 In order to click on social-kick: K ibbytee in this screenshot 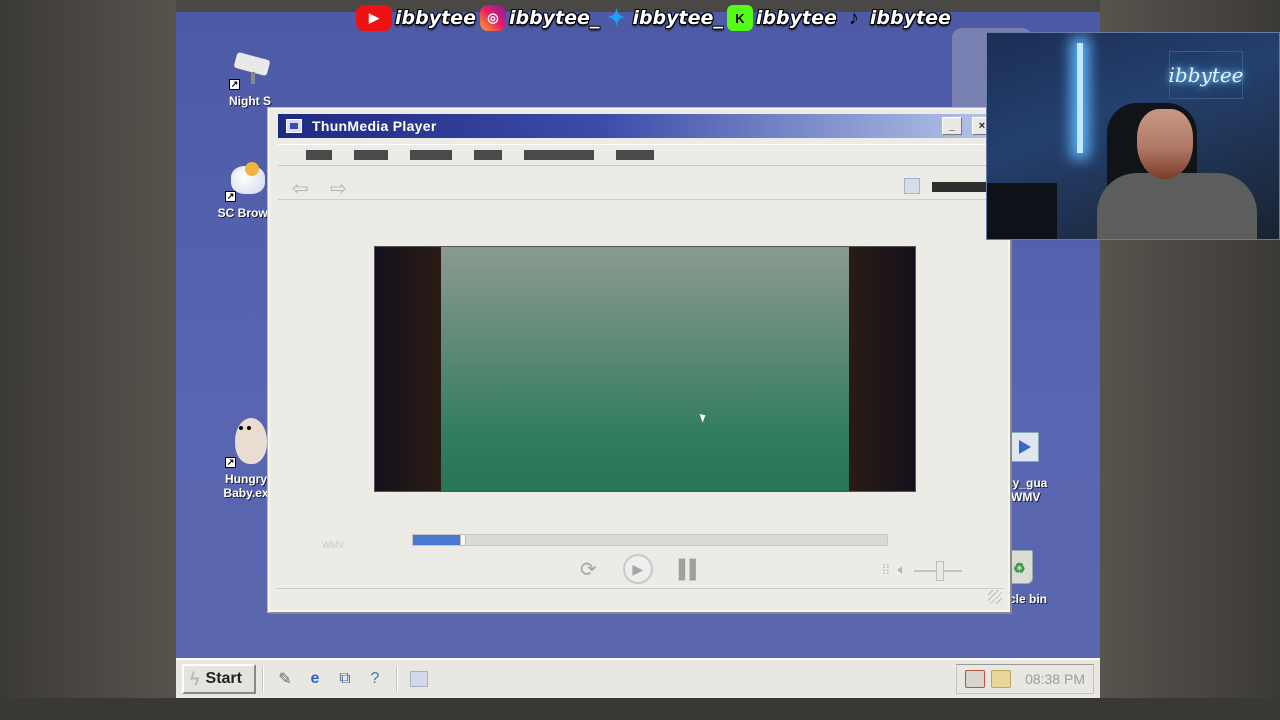, I will do `click(781, 18)`.